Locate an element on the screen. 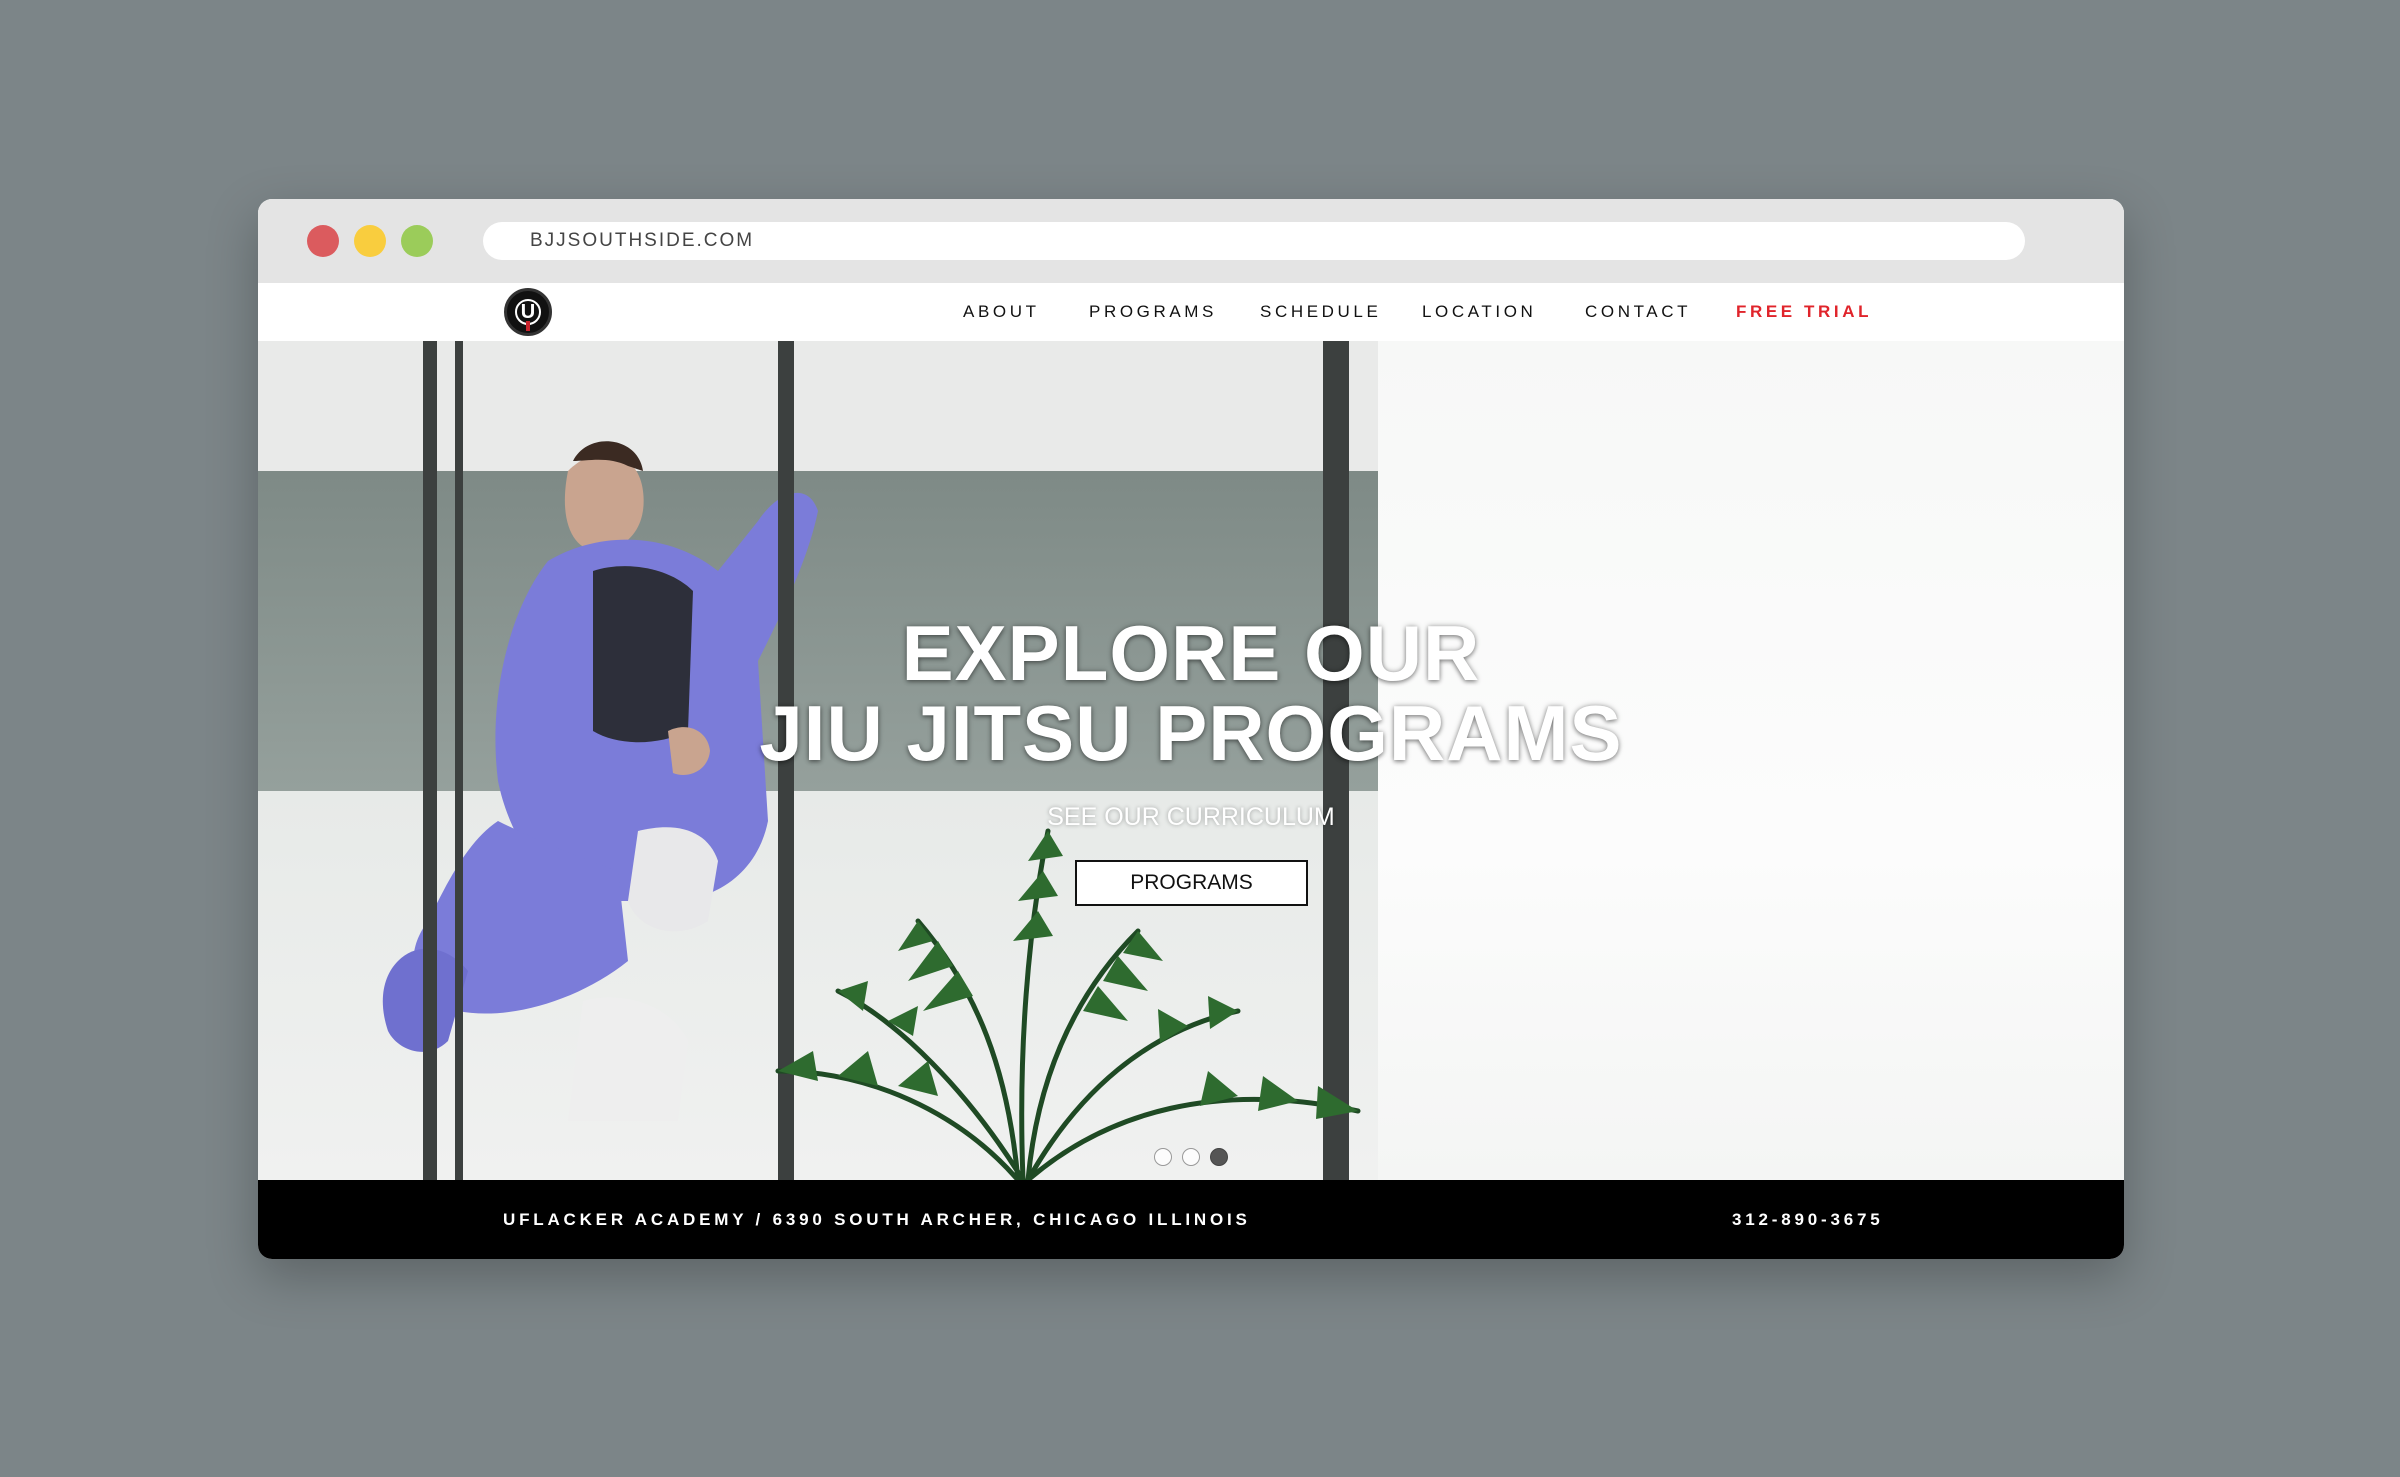 This screenshot has height=1477, width=2400. nav-item-free-trial: FREE TRIAL is located at coordinates (1804, 312).